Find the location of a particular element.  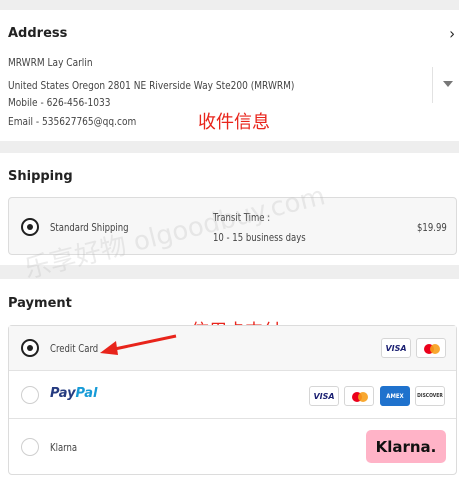

mobile-number: Mobile - 626-456-1033 is located at coordinates (59, 102).